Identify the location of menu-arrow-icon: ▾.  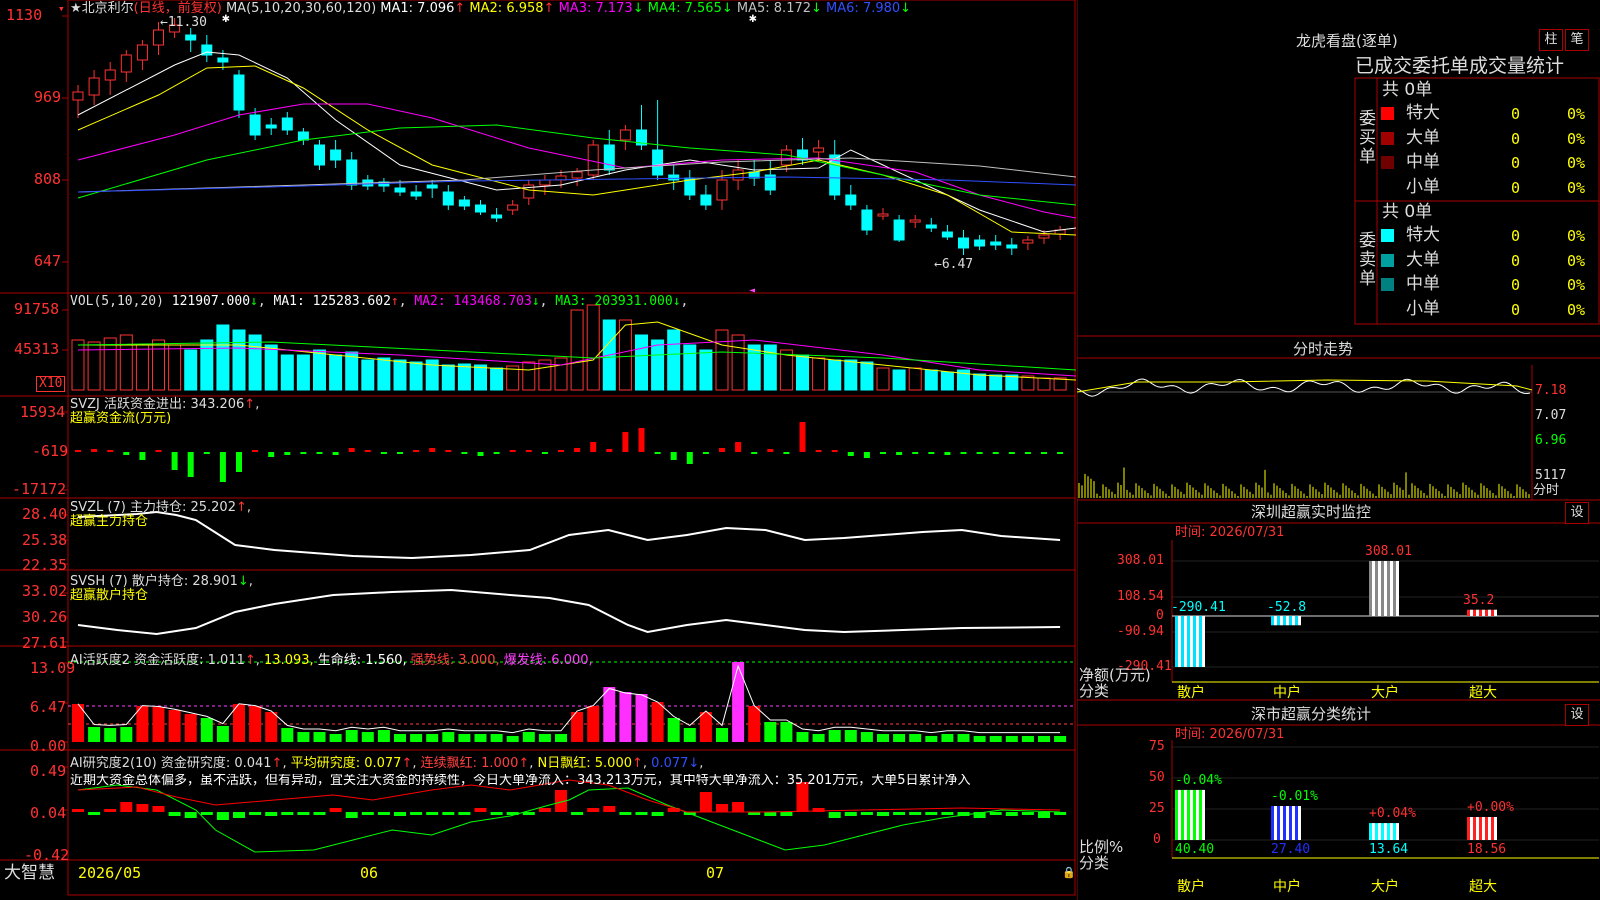
(61, 9).